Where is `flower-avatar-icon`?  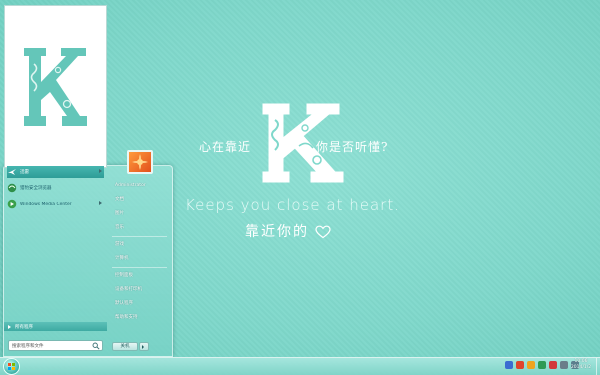 flower-avatar-icon is located at coordinates (140, 162).